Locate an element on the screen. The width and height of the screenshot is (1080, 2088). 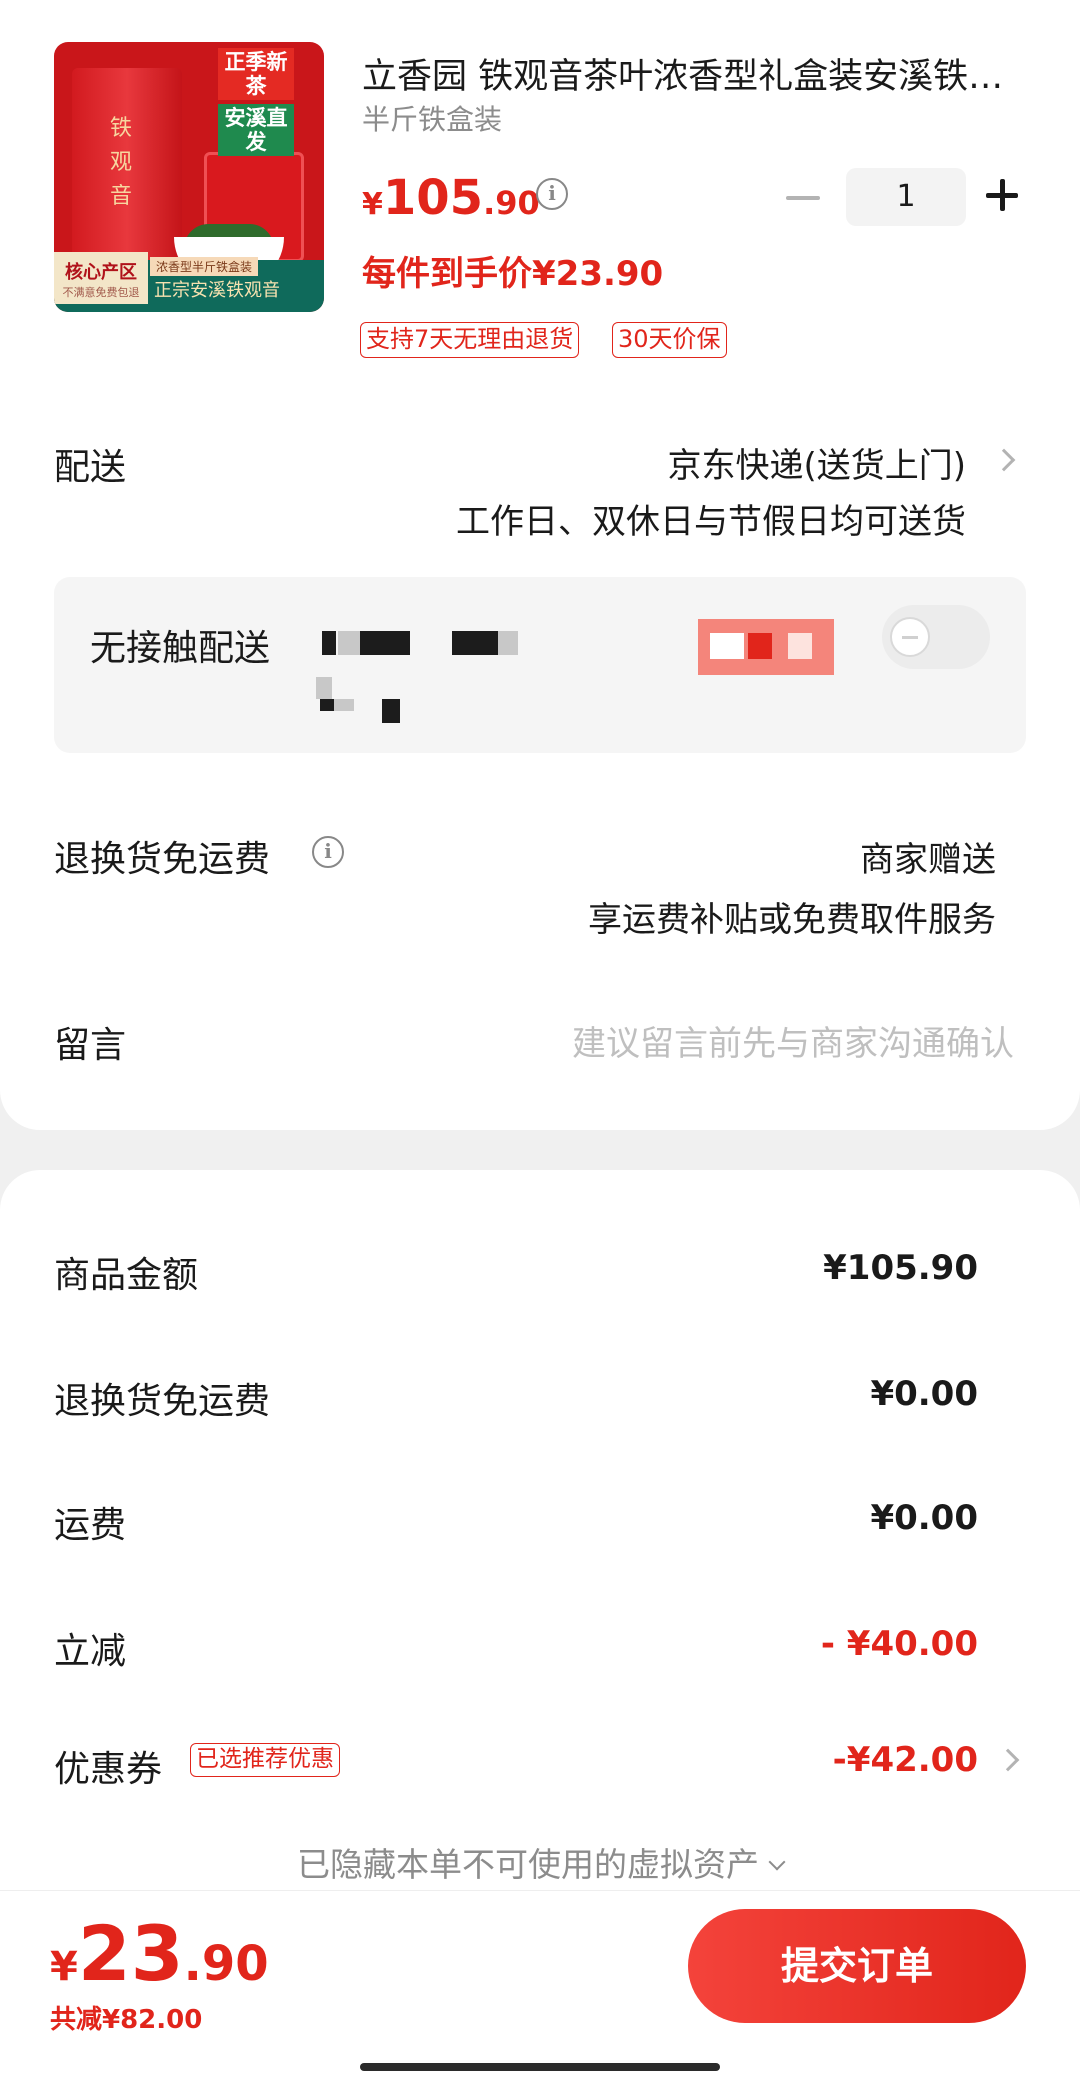
delivery-method: 京东快递(送货上门) is located at coordinates (816, 462).